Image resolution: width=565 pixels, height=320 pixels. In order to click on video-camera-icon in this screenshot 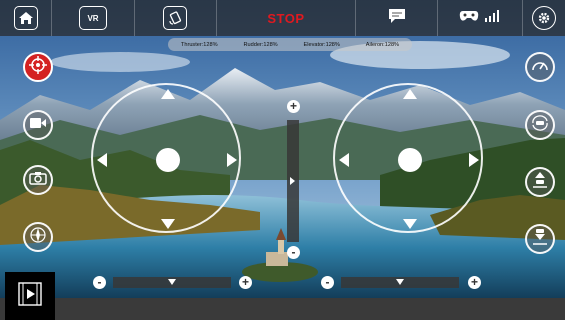, I will do `click(38, 125)`.